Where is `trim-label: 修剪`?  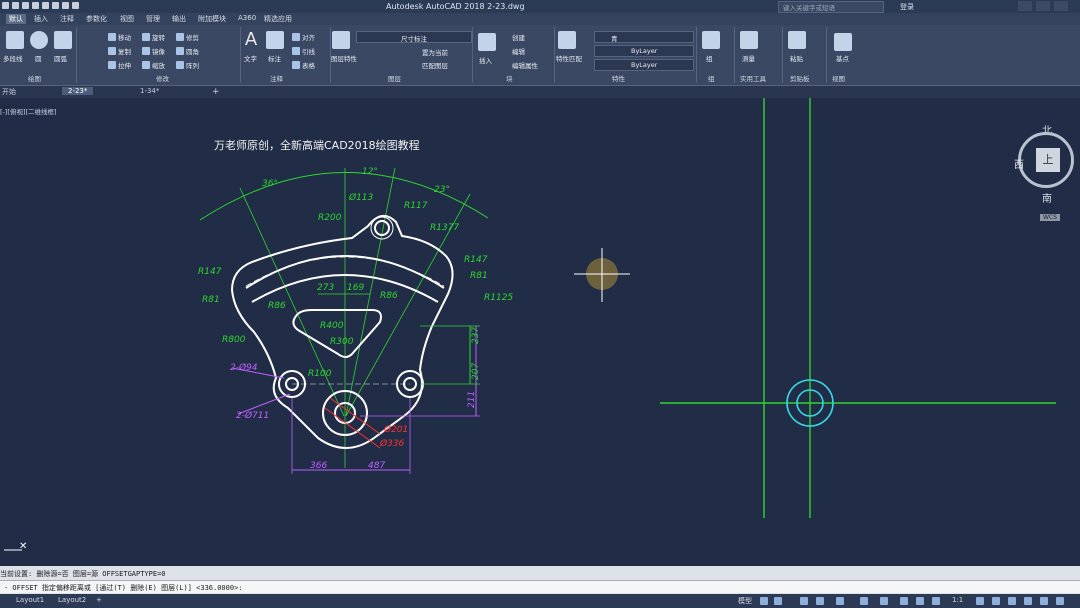
trim-label: 修剪 is located at coordinates (192, 37).